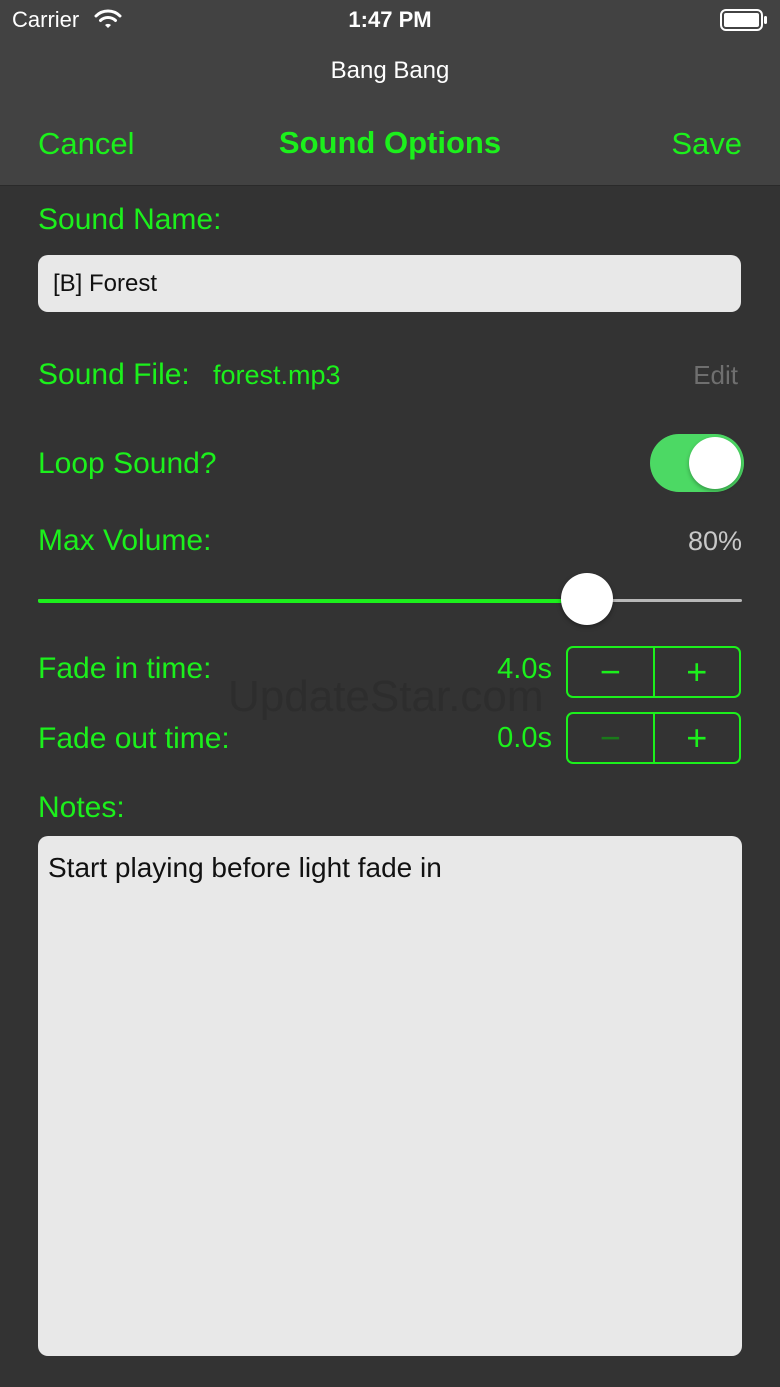  I want to click on sound-file-label: Sound File:, so click(114, 374).